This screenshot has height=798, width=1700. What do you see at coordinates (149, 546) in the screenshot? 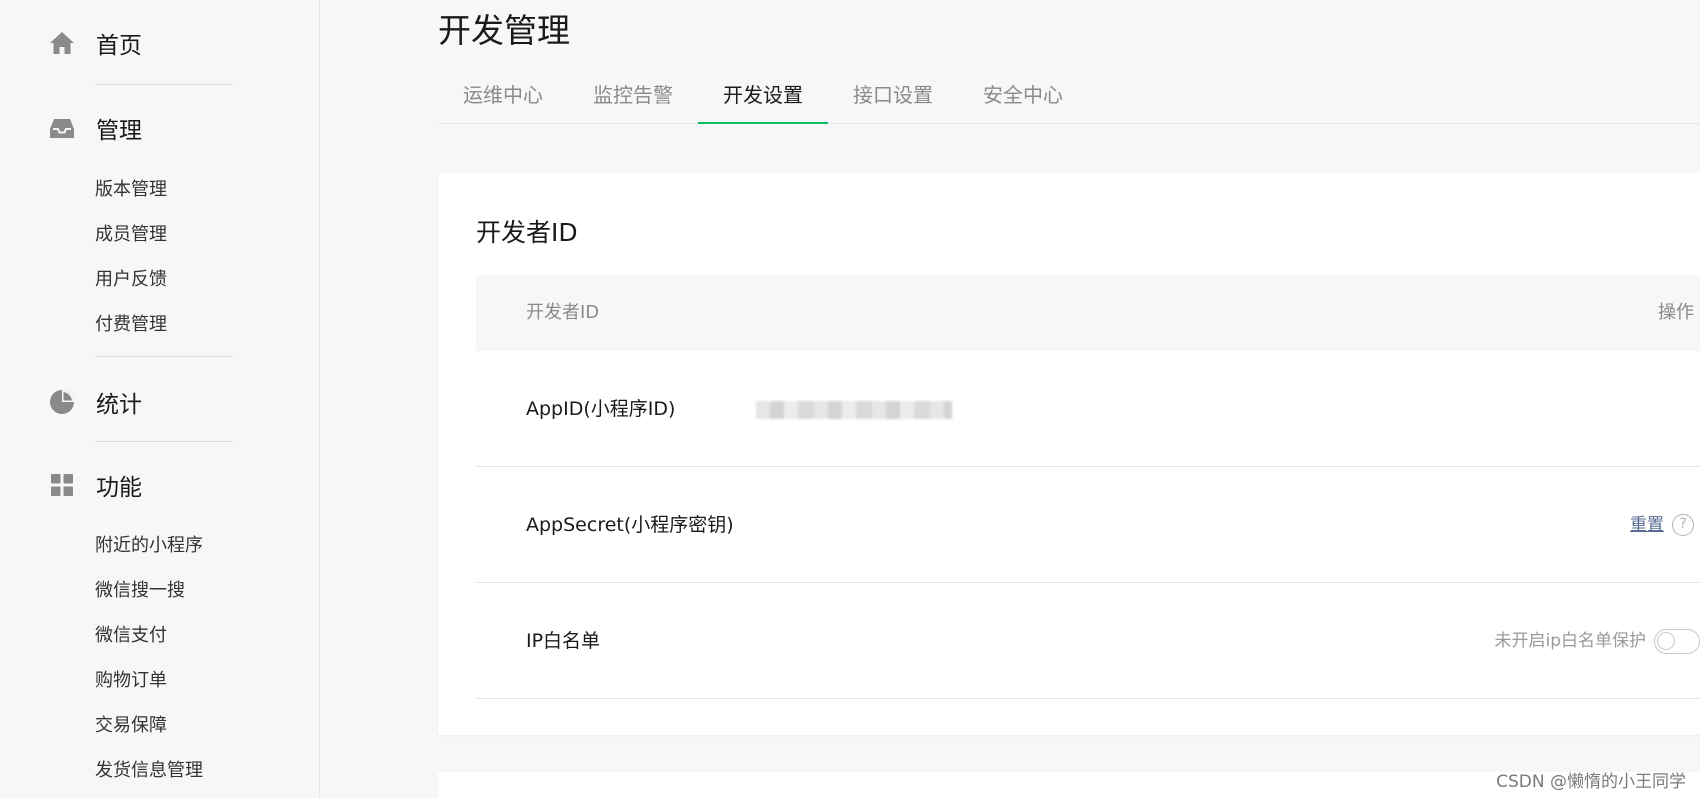
I see `sidebar-item-nearby: 附近的小程序` at bounding box center [149, 546].